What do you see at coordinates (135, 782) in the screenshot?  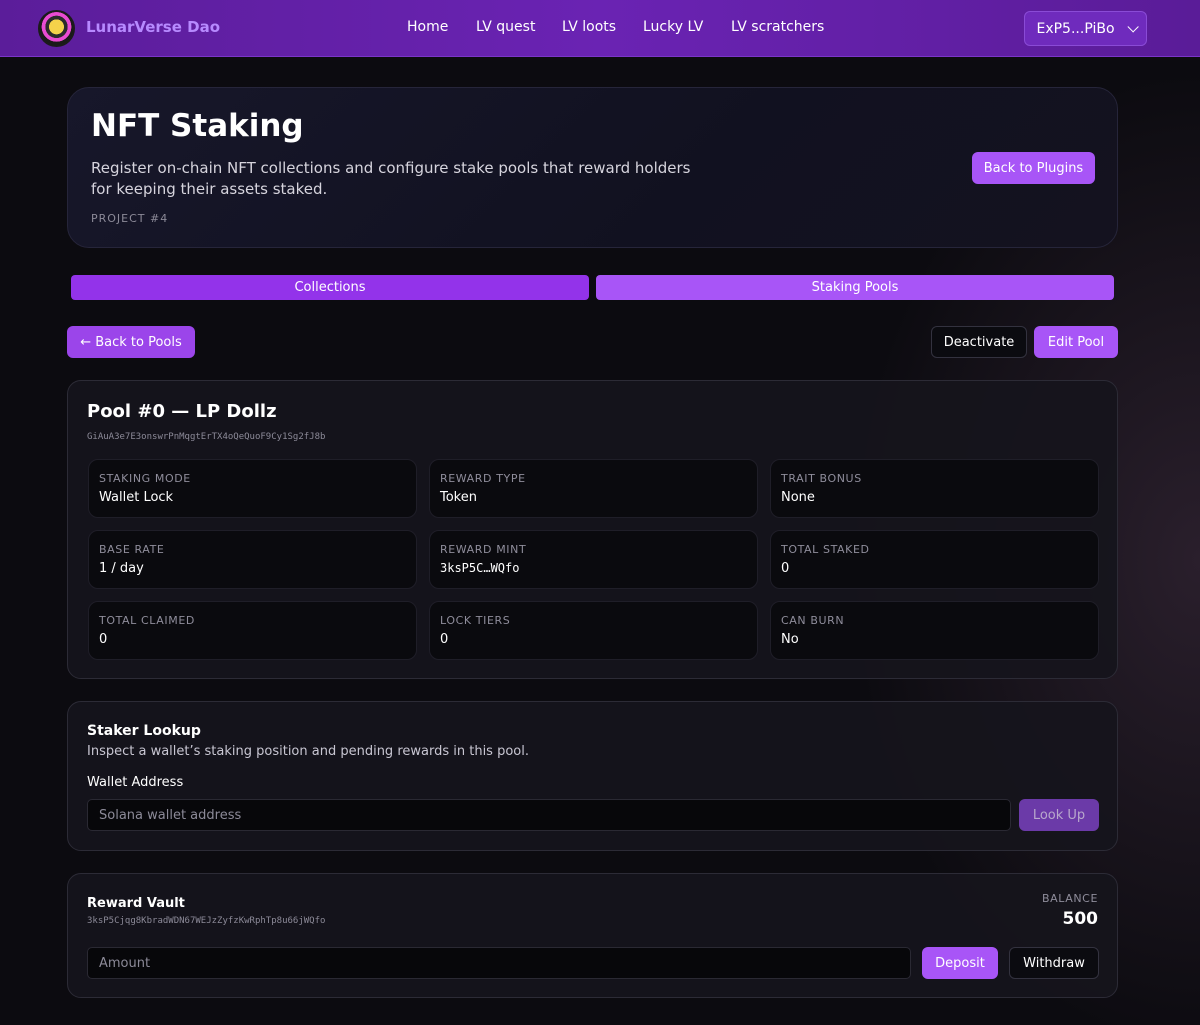 I see `wallet-address-label: Wallet Address` at bounding box center [135, 782].